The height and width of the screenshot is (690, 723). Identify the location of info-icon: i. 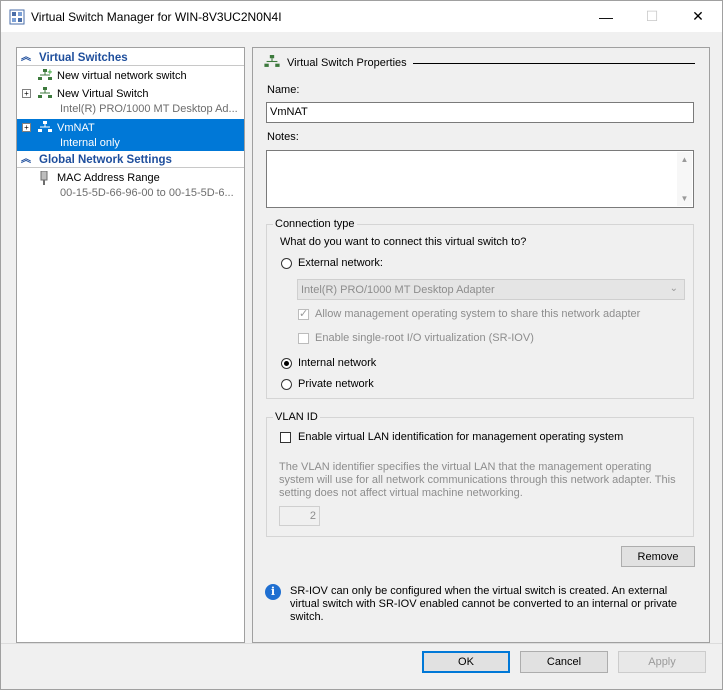
(273, 592).